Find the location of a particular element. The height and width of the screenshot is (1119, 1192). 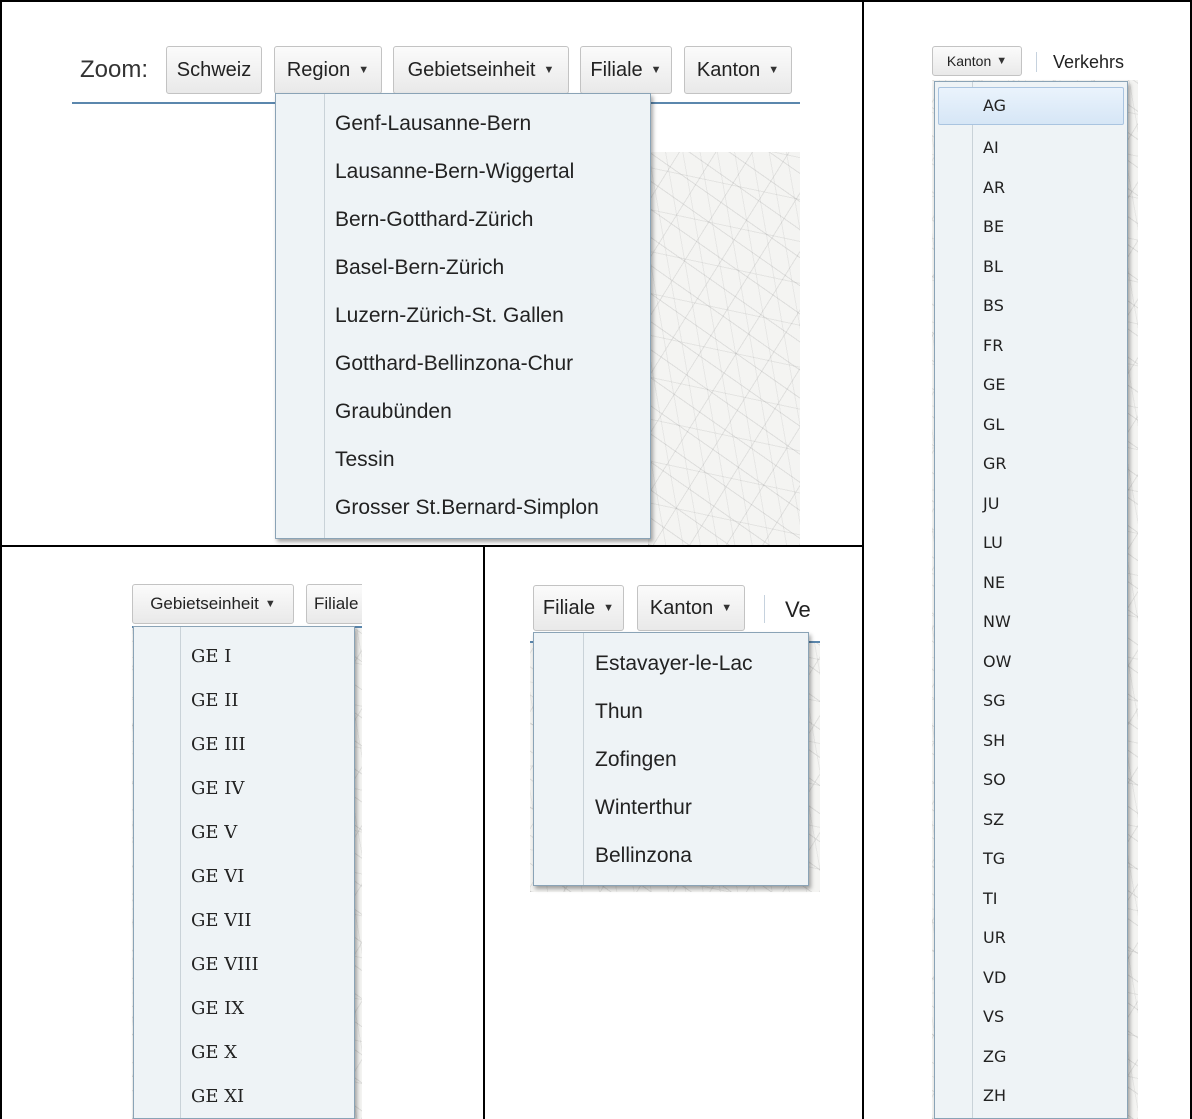

kanton-menu-item: AI is located at coordinates (1031, 147).